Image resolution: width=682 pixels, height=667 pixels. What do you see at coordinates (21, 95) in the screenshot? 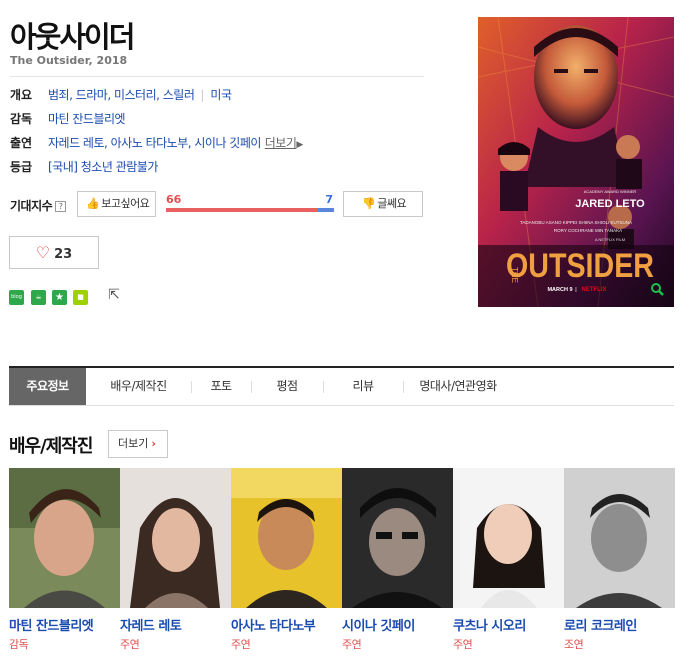
I see `overview-label: 개요` at bounding box center [21, 95].